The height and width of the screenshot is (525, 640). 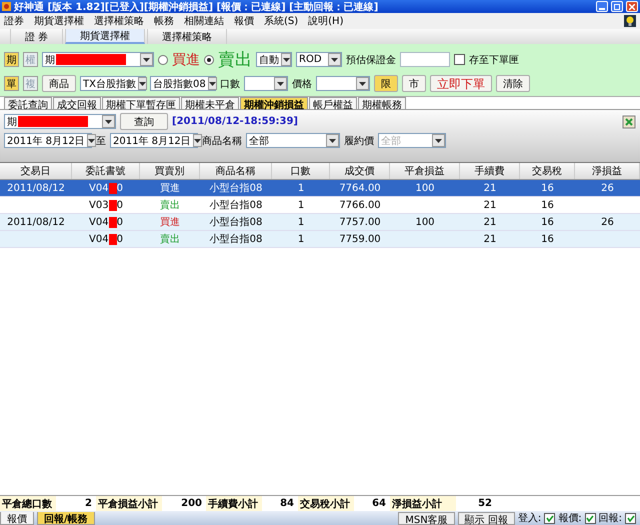 I want to click on toggle-button: 期, so click(x=11, y=59).